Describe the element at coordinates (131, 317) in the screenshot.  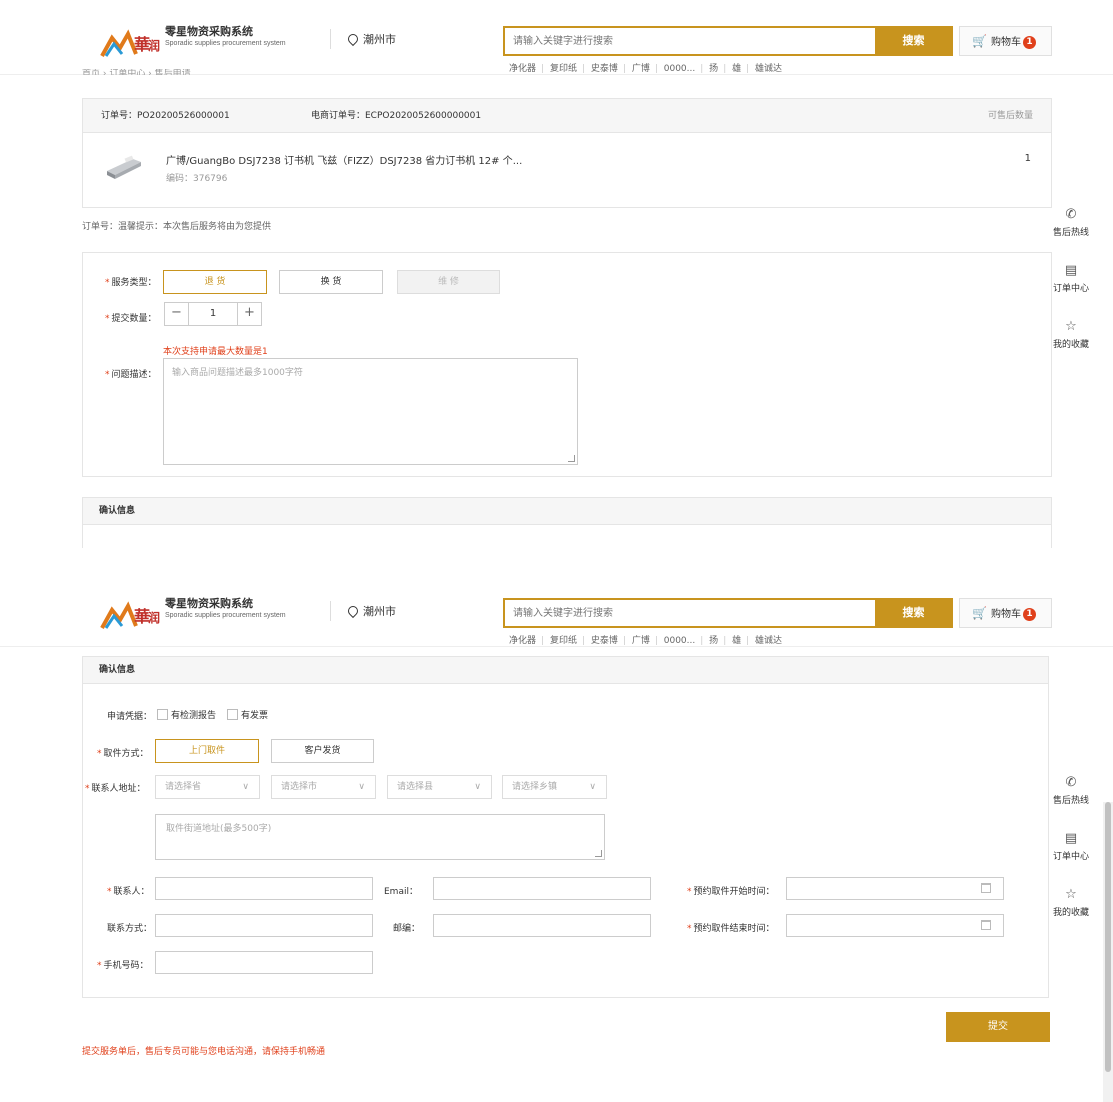
I see `qty-label: * 提交数量：` at that location.